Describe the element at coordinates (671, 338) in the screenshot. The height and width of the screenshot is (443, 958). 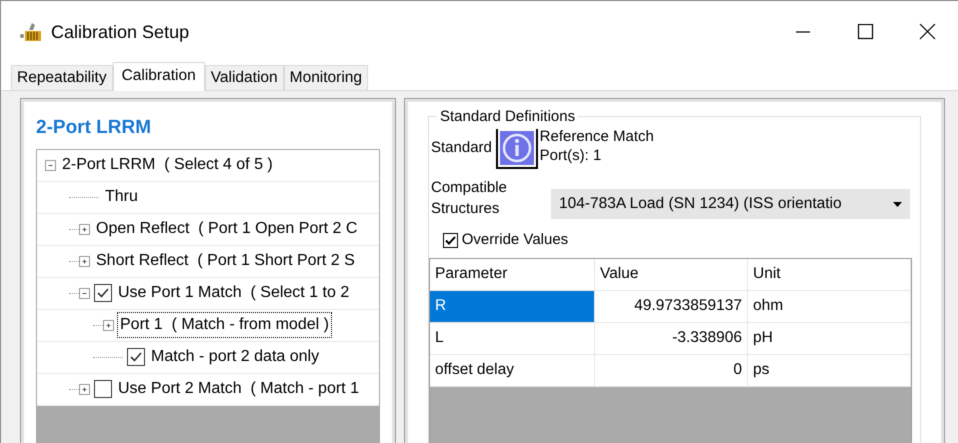
I see `table-cell: -3.338906` at that location.